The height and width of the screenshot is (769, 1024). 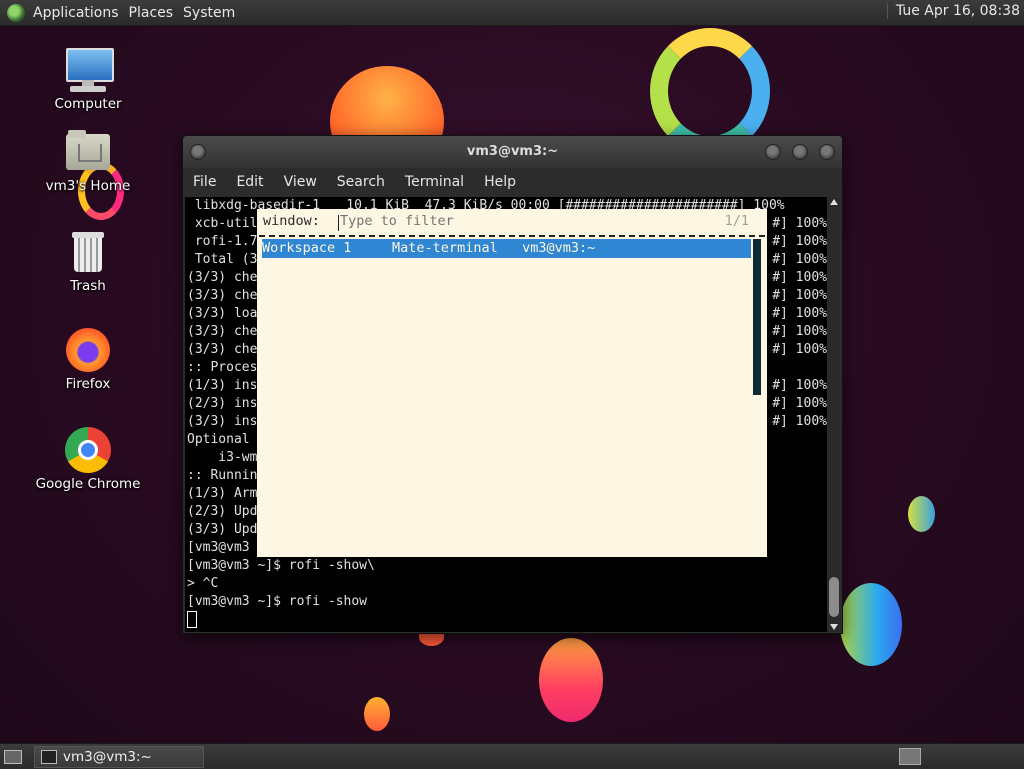 I want to click on rofi-filter-input, so click(x=490, y=221).